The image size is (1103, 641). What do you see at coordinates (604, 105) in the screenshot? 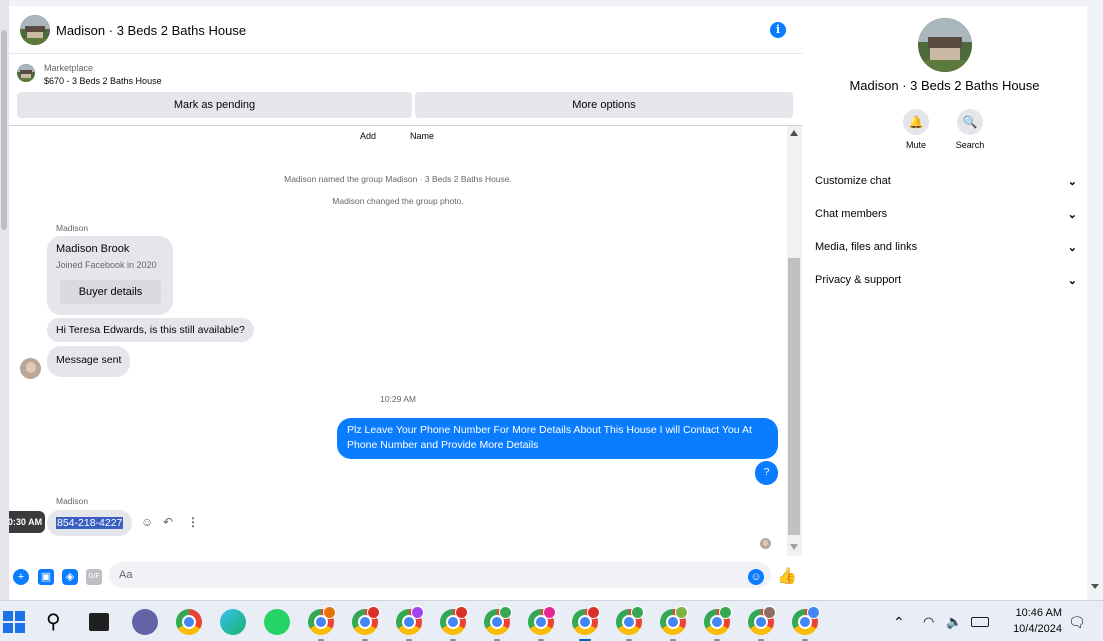
I see `more-options-button: More options` at bounding box center [604, 105].